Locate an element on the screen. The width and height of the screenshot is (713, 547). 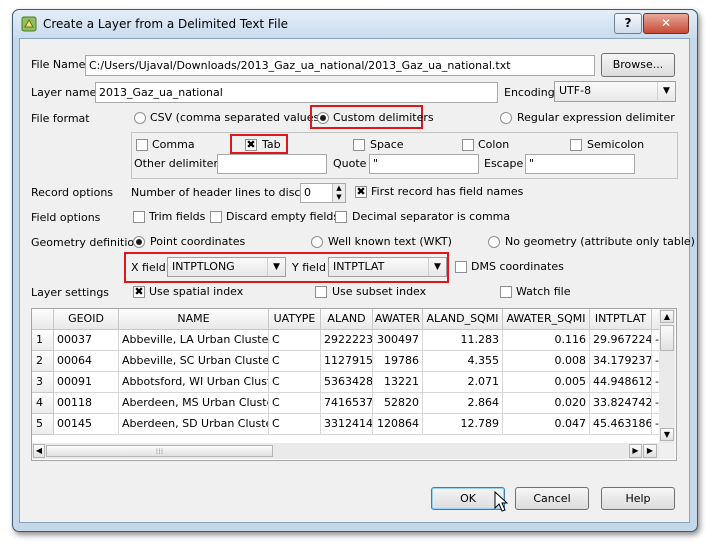
space-checkbox is located at coordinates (359, 145).